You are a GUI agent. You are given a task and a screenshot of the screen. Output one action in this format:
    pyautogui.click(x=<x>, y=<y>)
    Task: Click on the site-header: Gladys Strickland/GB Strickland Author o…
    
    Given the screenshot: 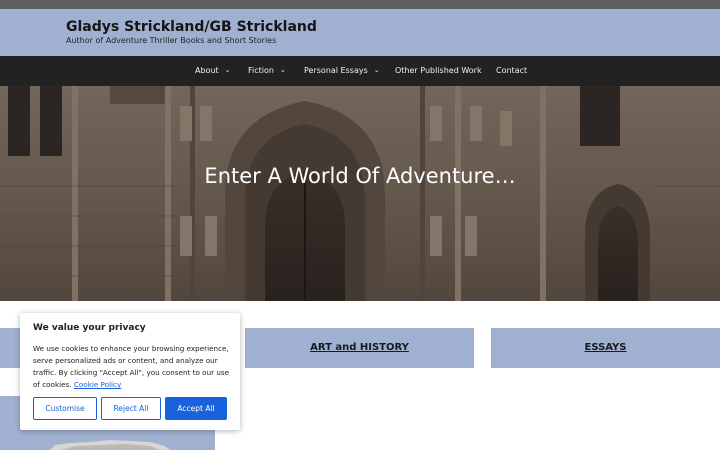 What is the action you would take?
    pyautogui.click(x=360, y=32)
    